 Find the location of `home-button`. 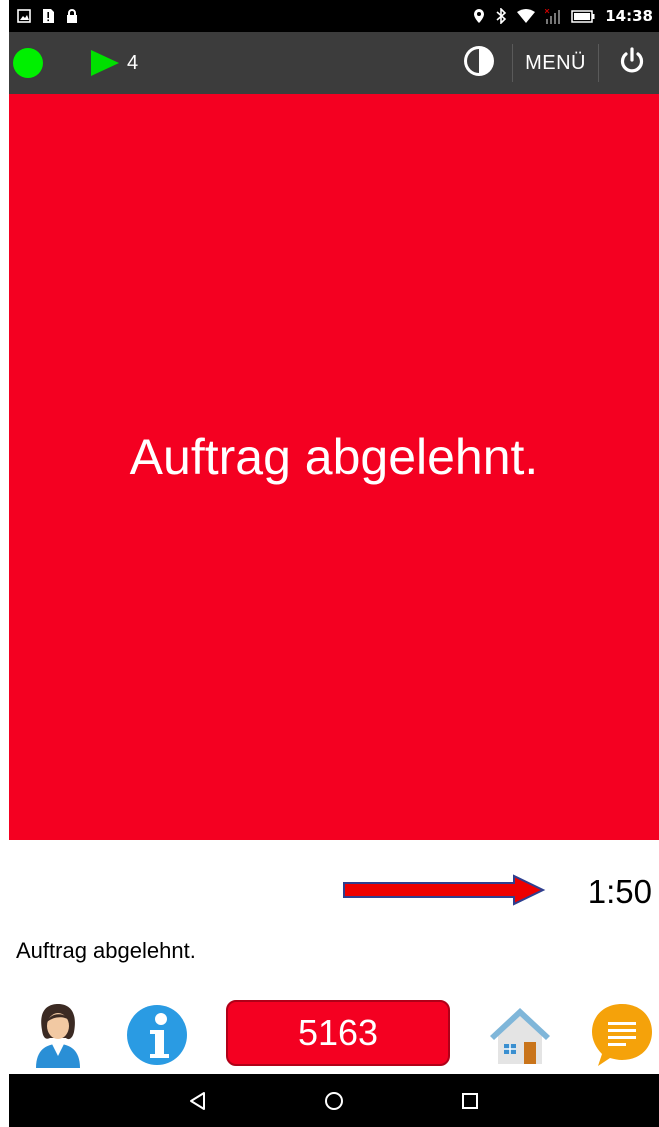

home-button is located at coordinates (520, 1036).